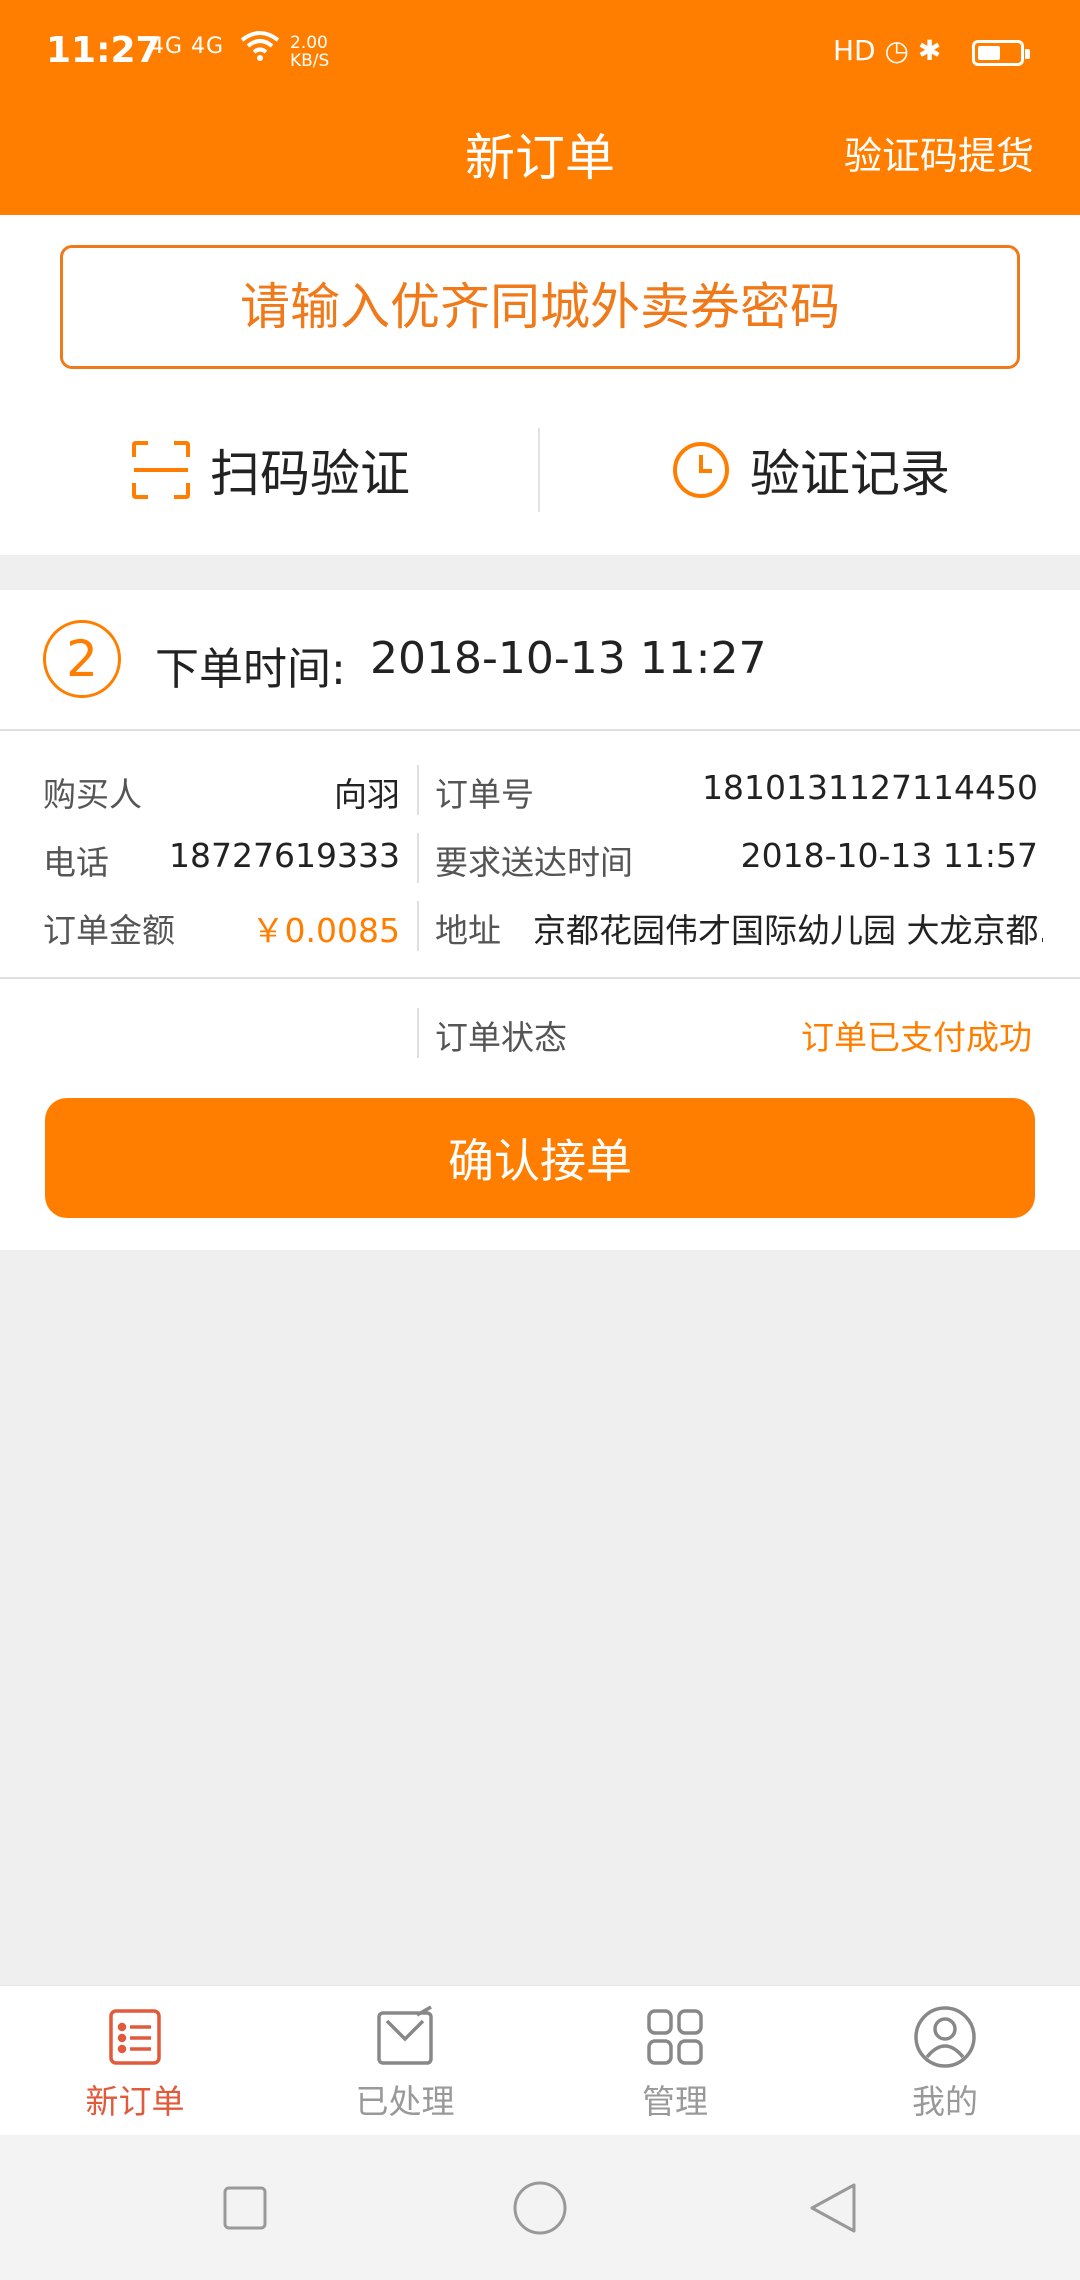 The width and height of the screenshot is (1080, 2280). I want to click on processed-icon, so click(405, 2037).